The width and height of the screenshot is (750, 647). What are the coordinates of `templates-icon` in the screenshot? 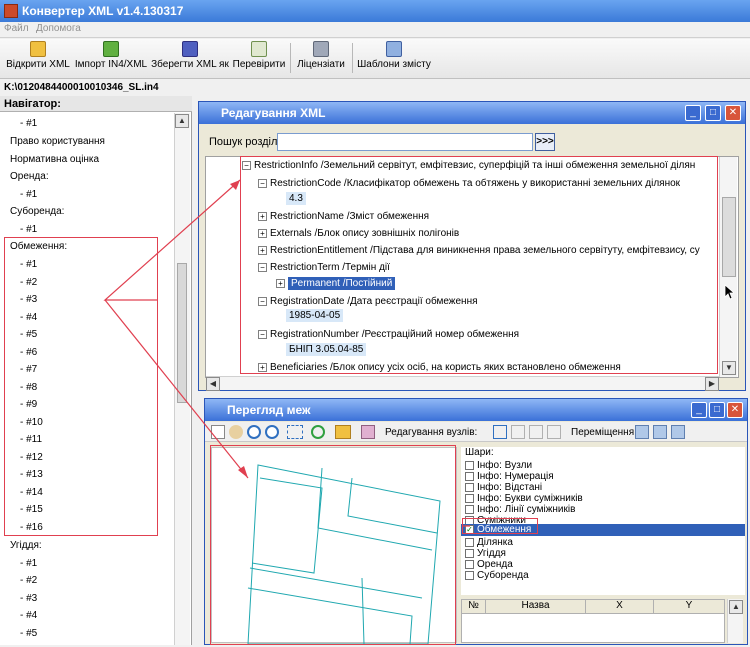 It's located at (394, 49).